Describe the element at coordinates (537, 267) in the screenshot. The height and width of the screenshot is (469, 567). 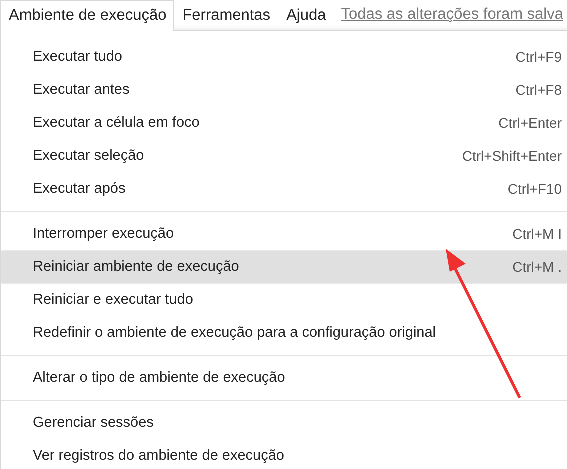
I see `shortcut-label: Ctrl+M .` at that location.